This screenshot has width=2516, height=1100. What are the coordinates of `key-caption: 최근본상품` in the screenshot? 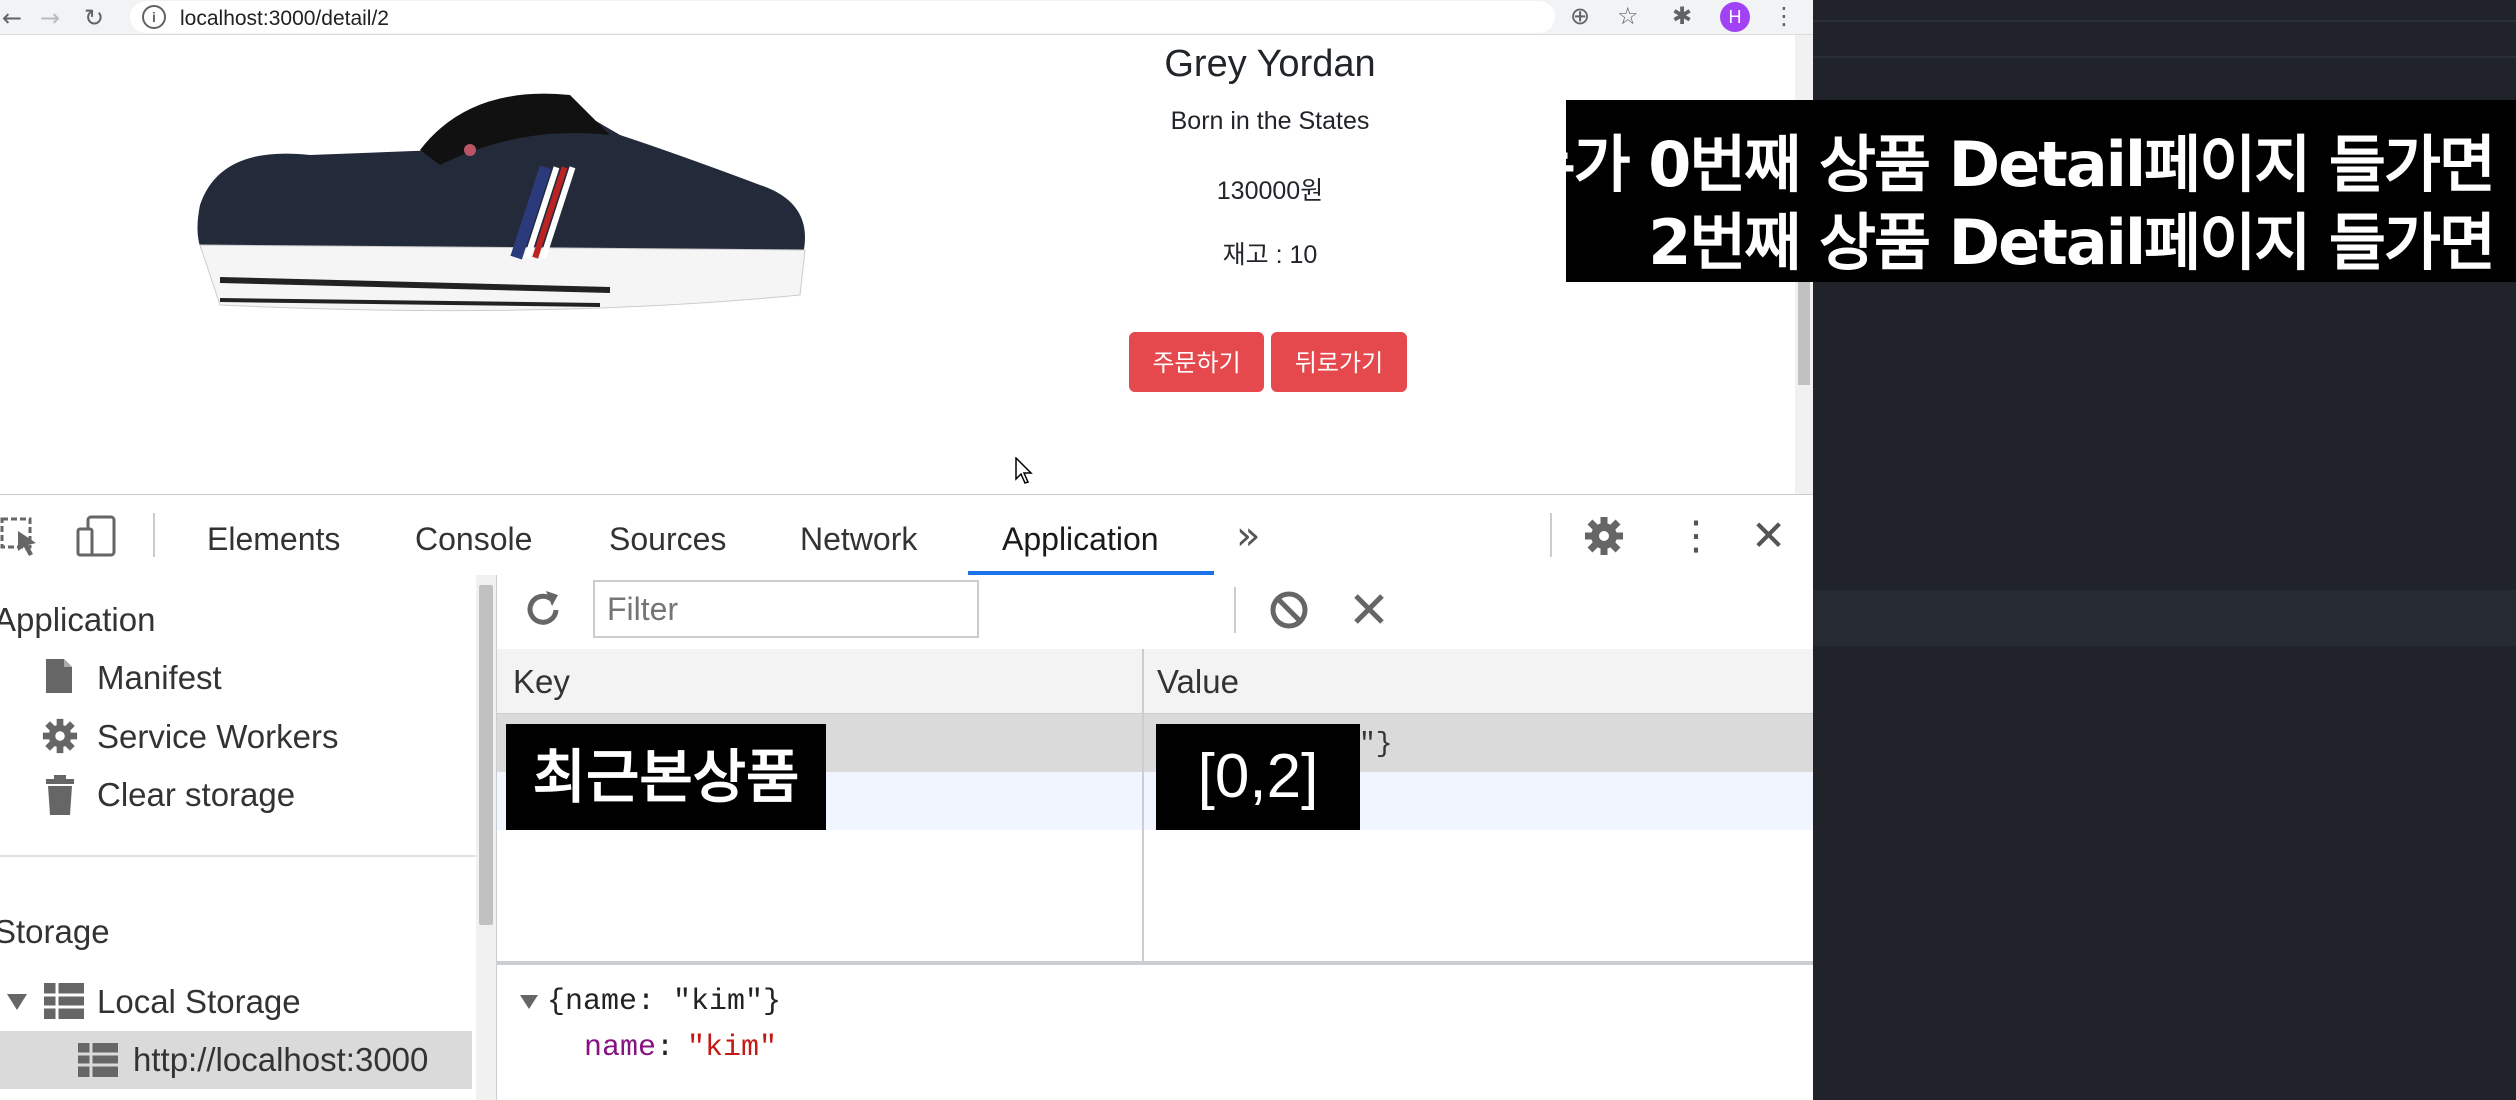 It's located at (666, 777).